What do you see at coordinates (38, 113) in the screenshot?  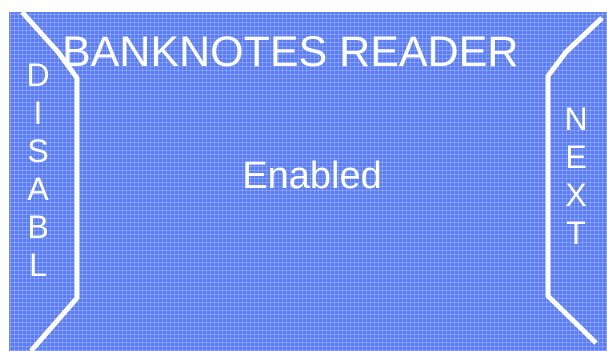 I see `disable-letter: I` at bounding box center [38, 113].